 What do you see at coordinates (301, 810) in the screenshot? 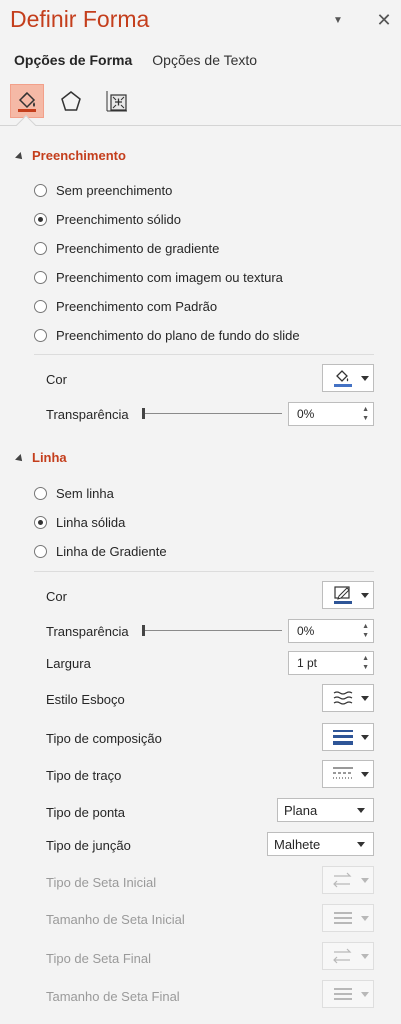
I see `cap-type-value: Plana` at bounding box center [301, 810].